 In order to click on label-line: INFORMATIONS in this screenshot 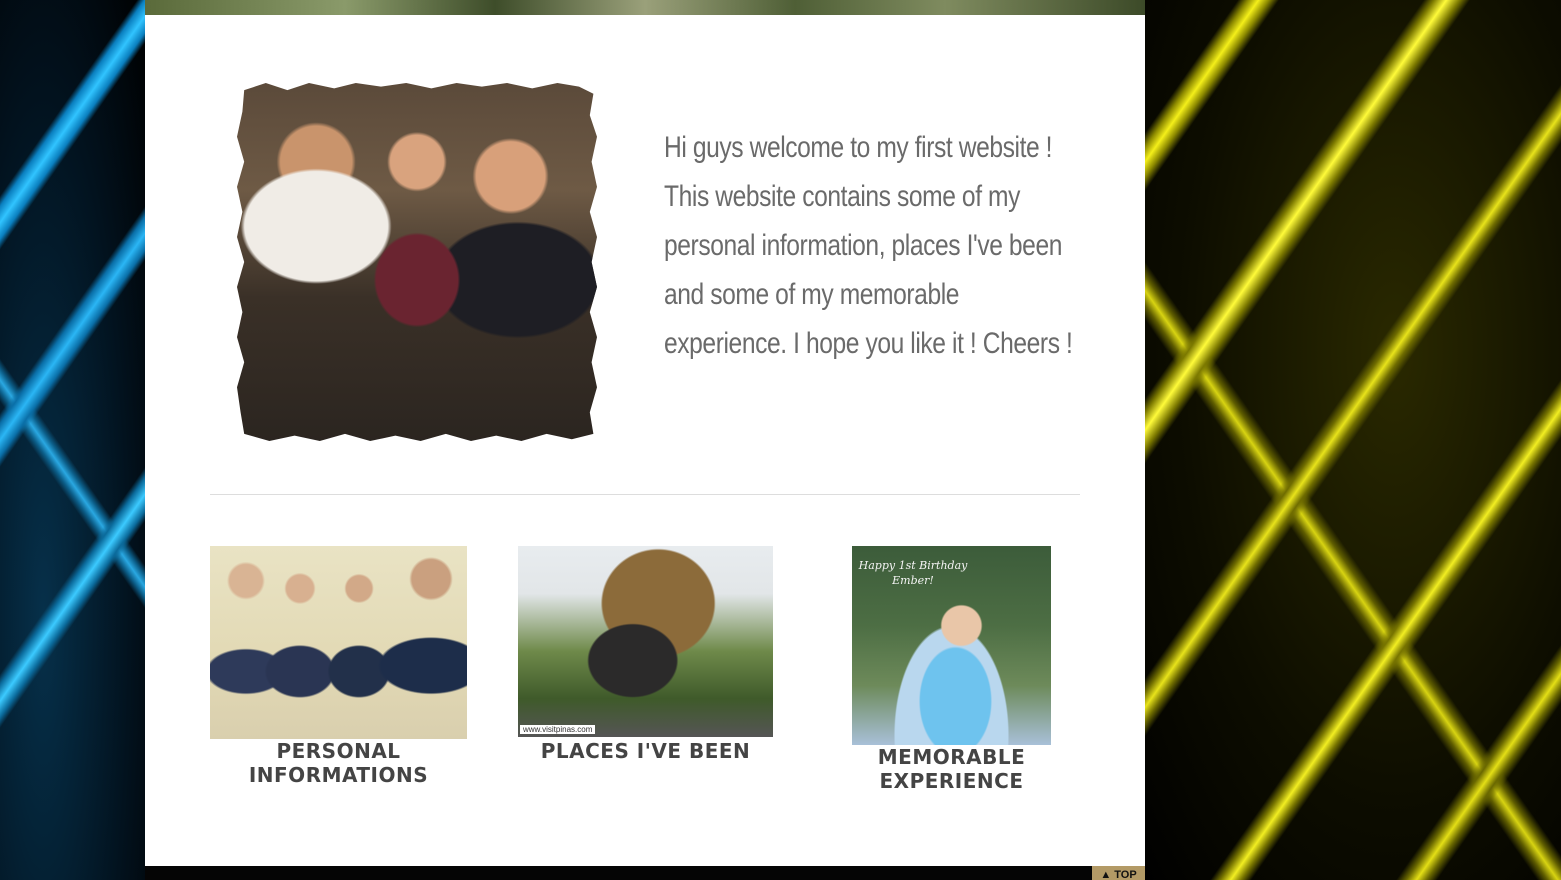, I will do `click(338, 775)`.